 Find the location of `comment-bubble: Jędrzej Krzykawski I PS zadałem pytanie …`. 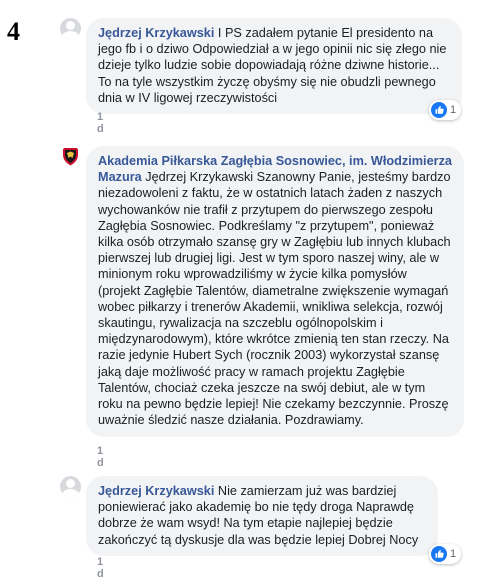

comment-bubble: Jędrzej Krzykawski I PS zadałem pytanie … is located at coordinates (274, 66).